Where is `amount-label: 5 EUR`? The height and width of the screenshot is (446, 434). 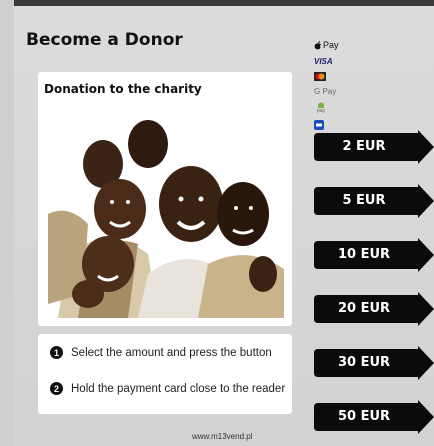 amount-label: 5 EUR is located at coordinates (364, 200).